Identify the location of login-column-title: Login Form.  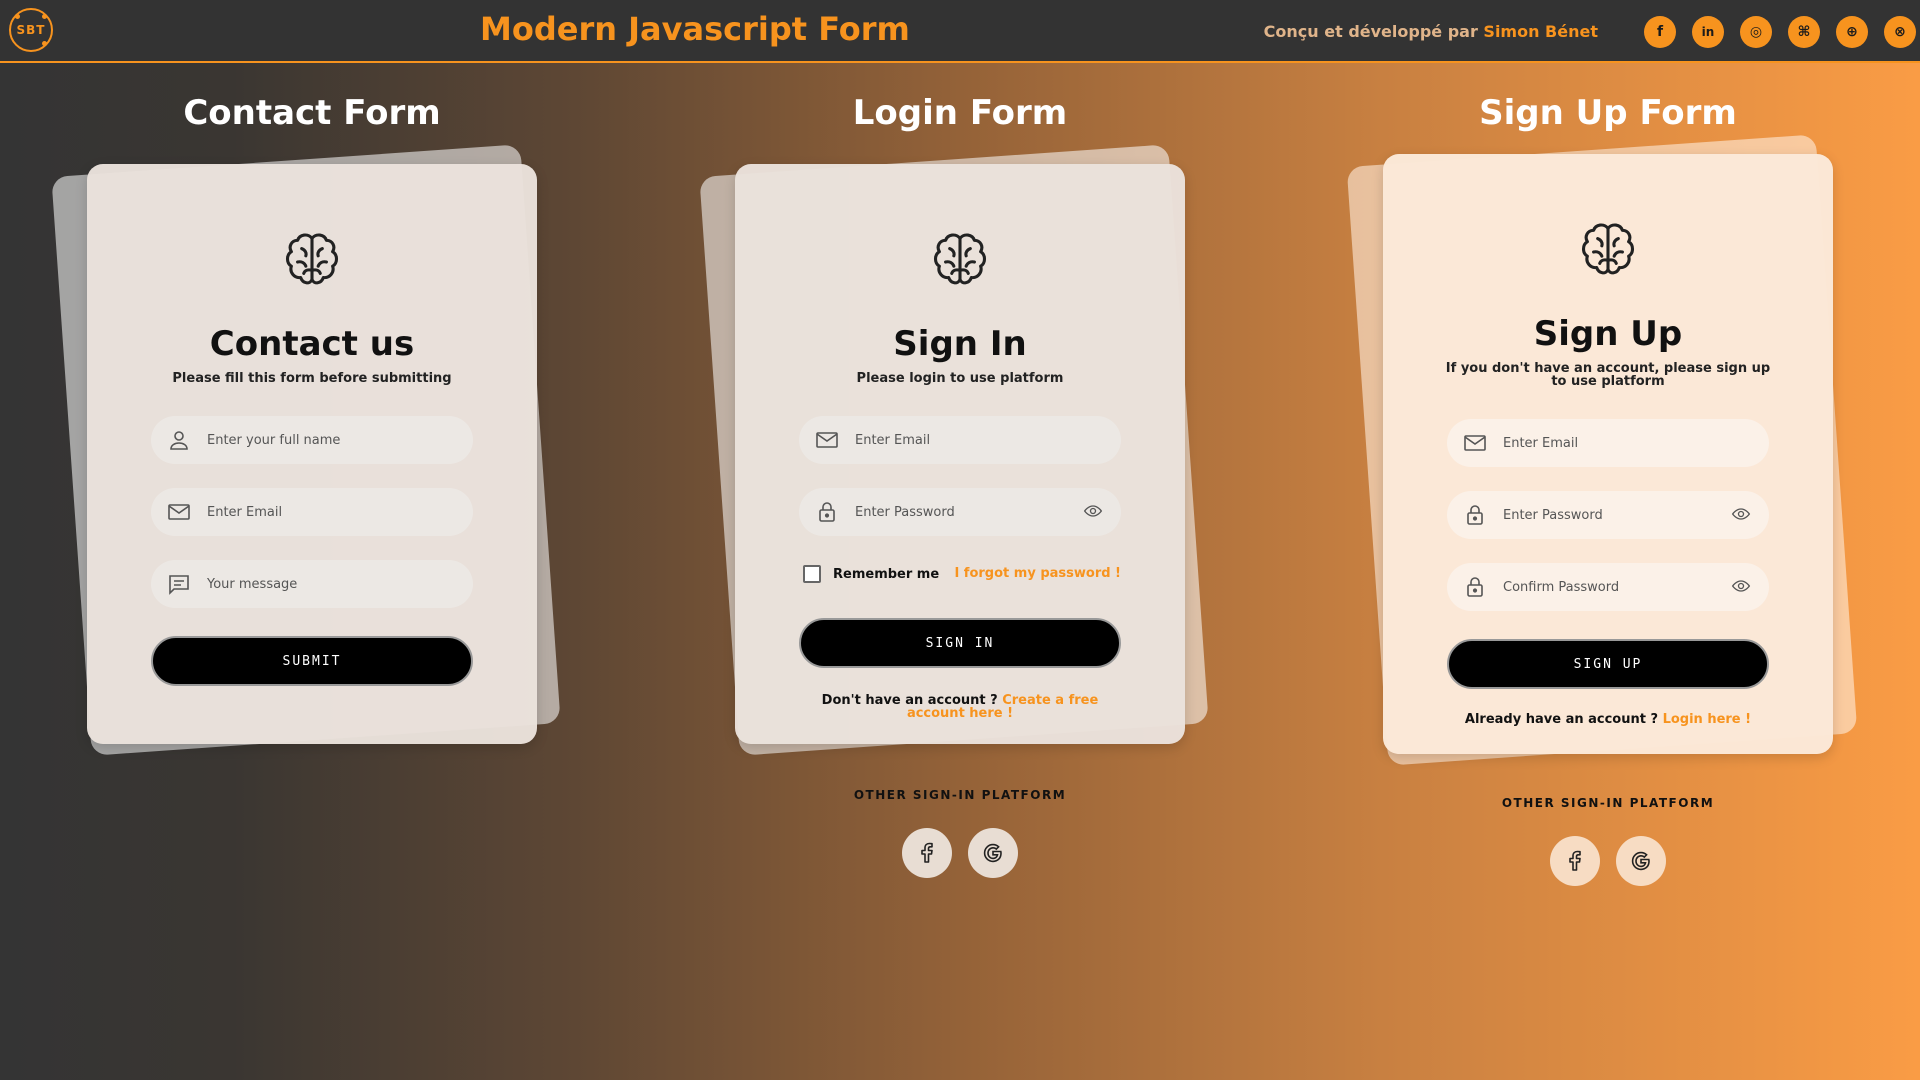
(960, 113).